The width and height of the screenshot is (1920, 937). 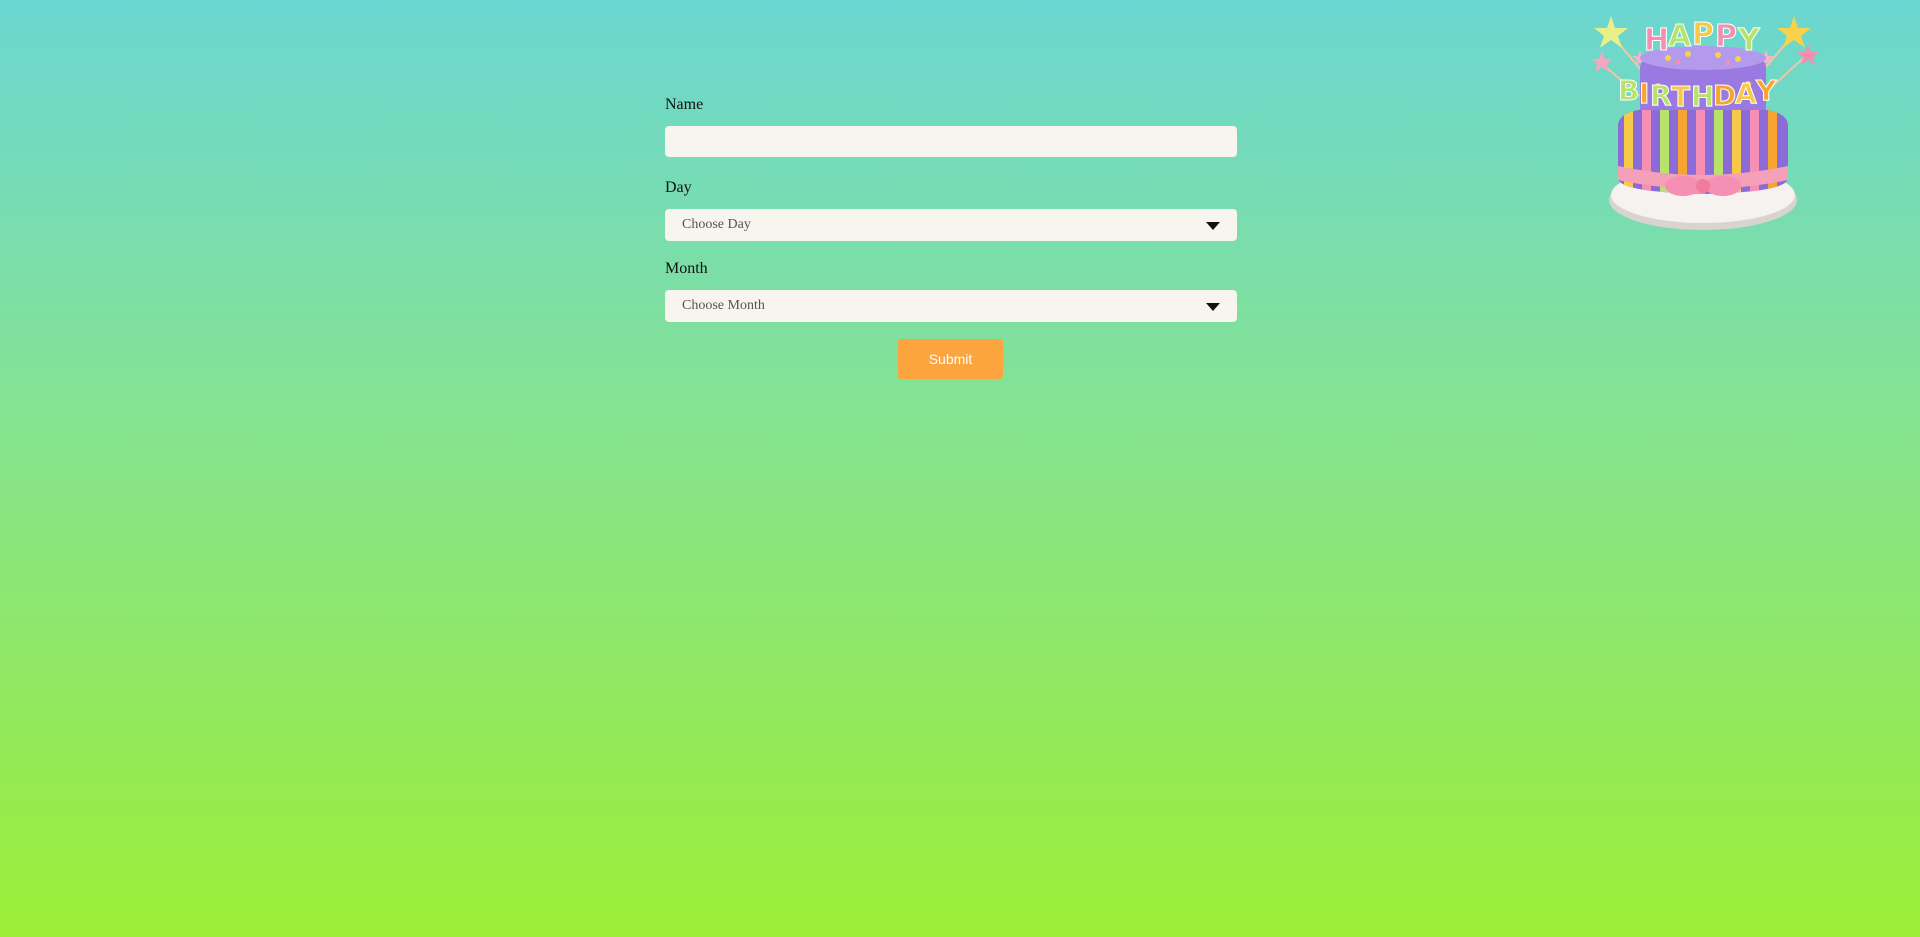 What do you see at coordinates (686, 268) in the screenshot?
I see `month-label: Month` at bounding box center [686, 268].